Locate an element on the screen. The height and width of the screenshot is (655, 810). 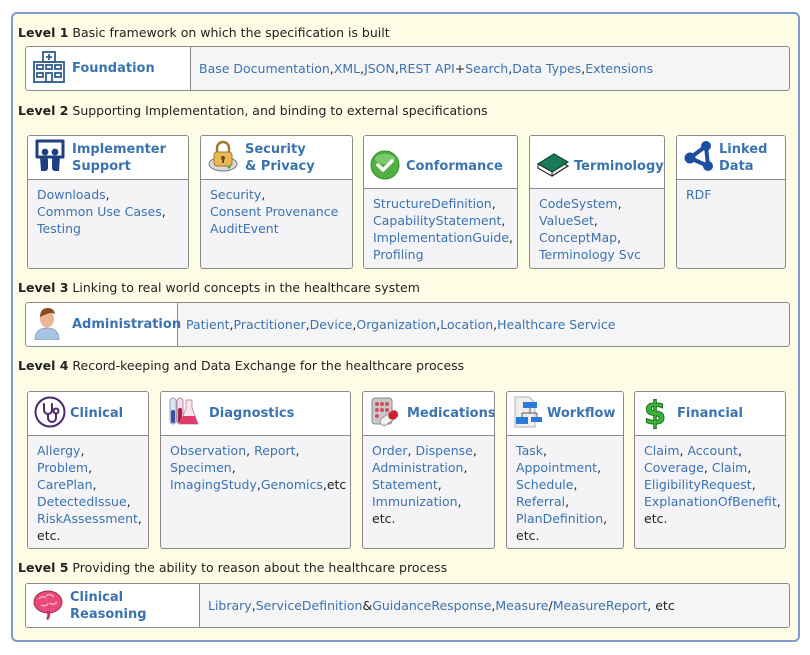
clinical-header: Clinical is located at coordinates (88, 414).